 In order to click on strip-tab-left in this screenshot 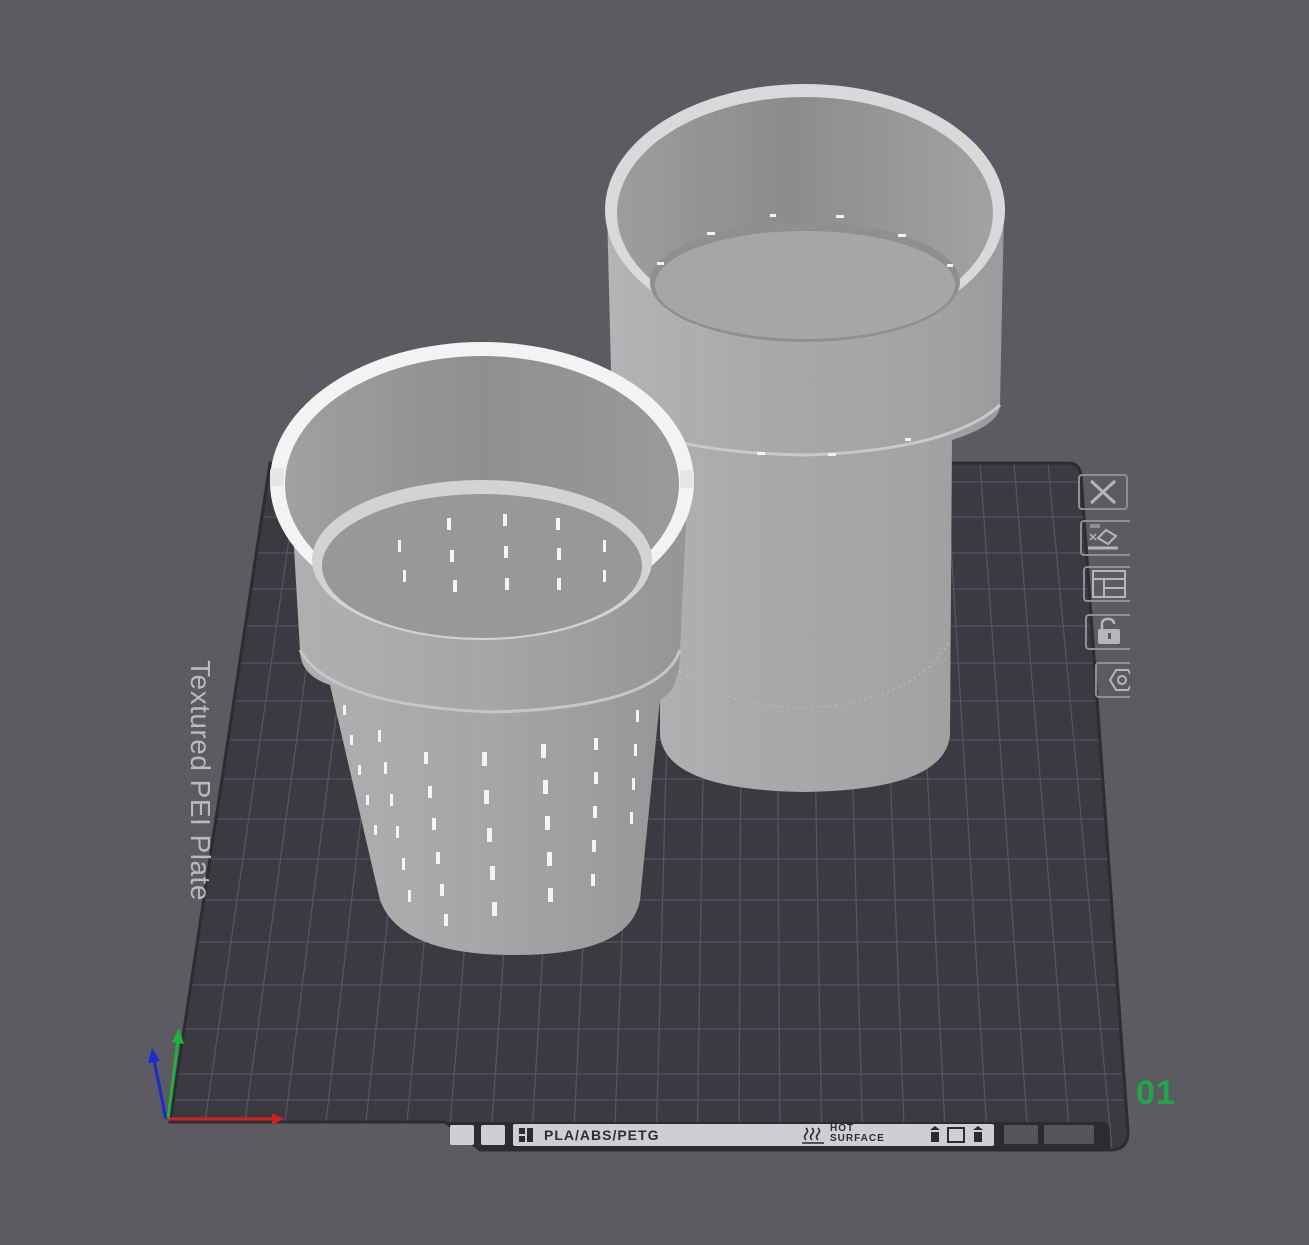, I will do `click(462, 1135)`.